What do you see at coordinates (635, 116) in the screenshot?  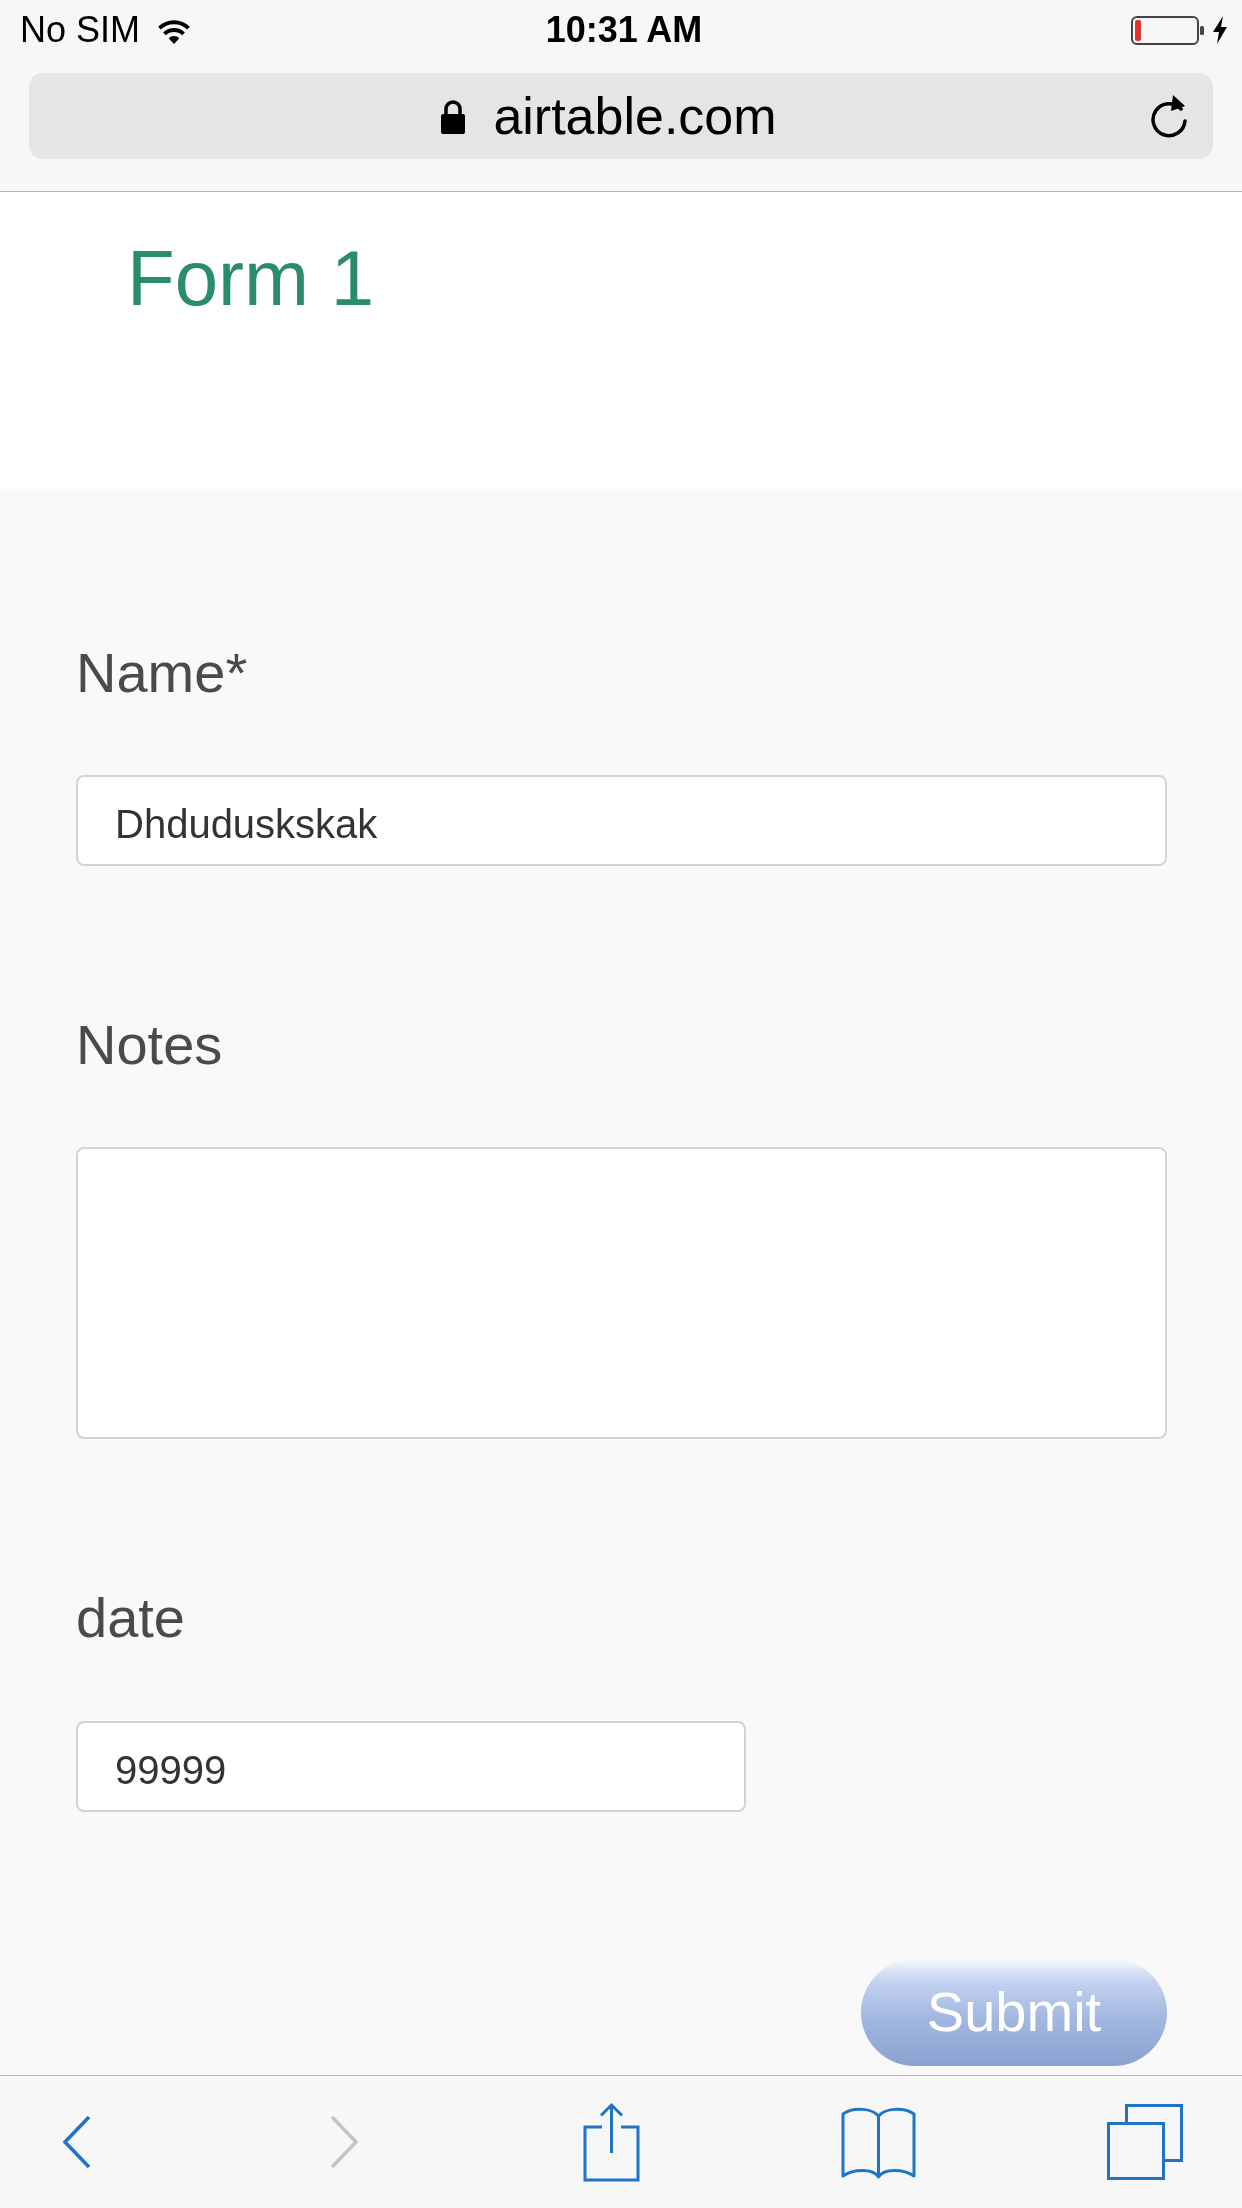 I see `url-text: airtable.com` at bounding box center [635, 116].